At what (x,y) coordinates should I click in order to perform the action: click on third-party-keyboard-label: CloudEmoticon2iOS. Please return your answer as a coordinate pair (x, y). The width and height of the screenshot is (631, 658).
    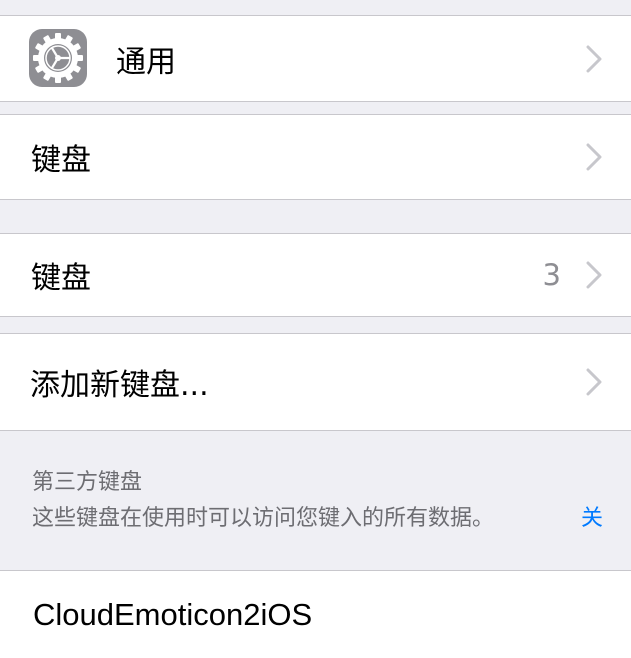
    Looking at the image, I should click on (173, 614).